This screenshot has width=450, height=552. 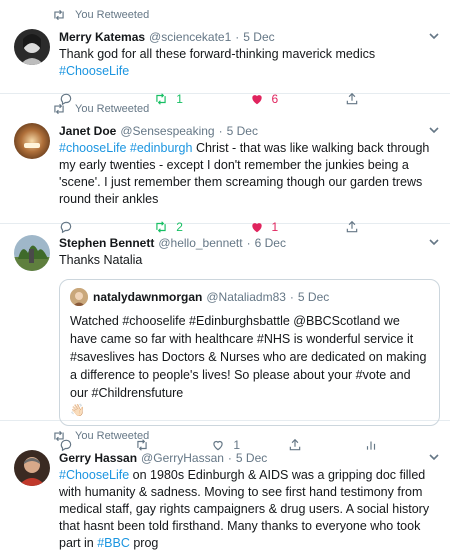 I want to click on quoted-author-handle: @Nataliadm83, so click(x=246, y=297).